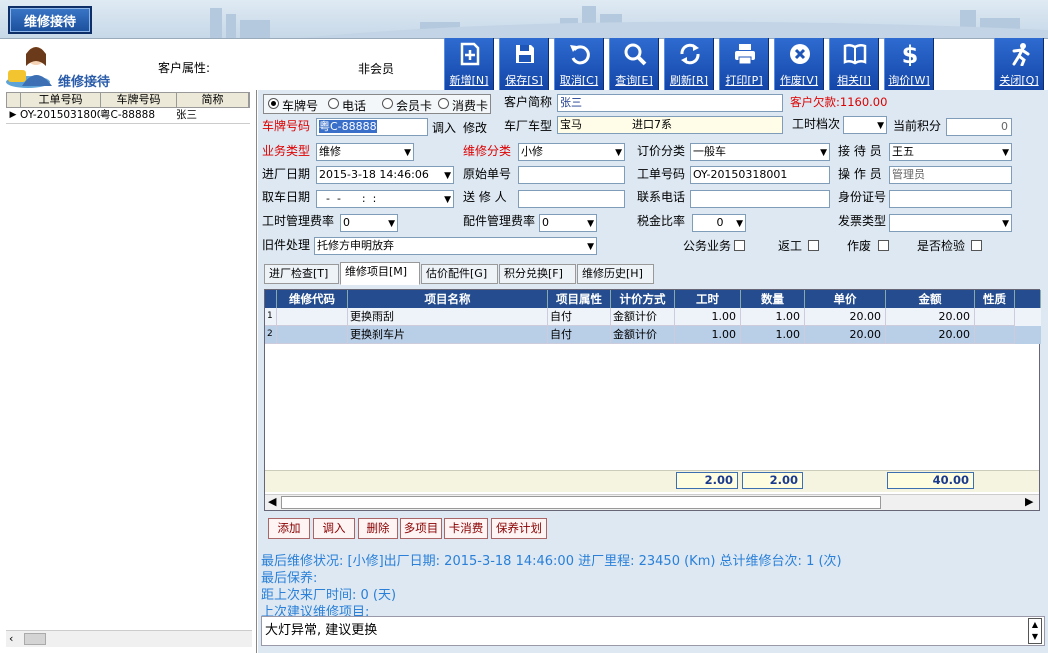 Image resolution: width=1048 pixels, height=653 pixels. What do you see at coordinates (1029, 501) in the screenshot?
I see `scroll-right-icon: ▶` at bounding box center [1029, 501].